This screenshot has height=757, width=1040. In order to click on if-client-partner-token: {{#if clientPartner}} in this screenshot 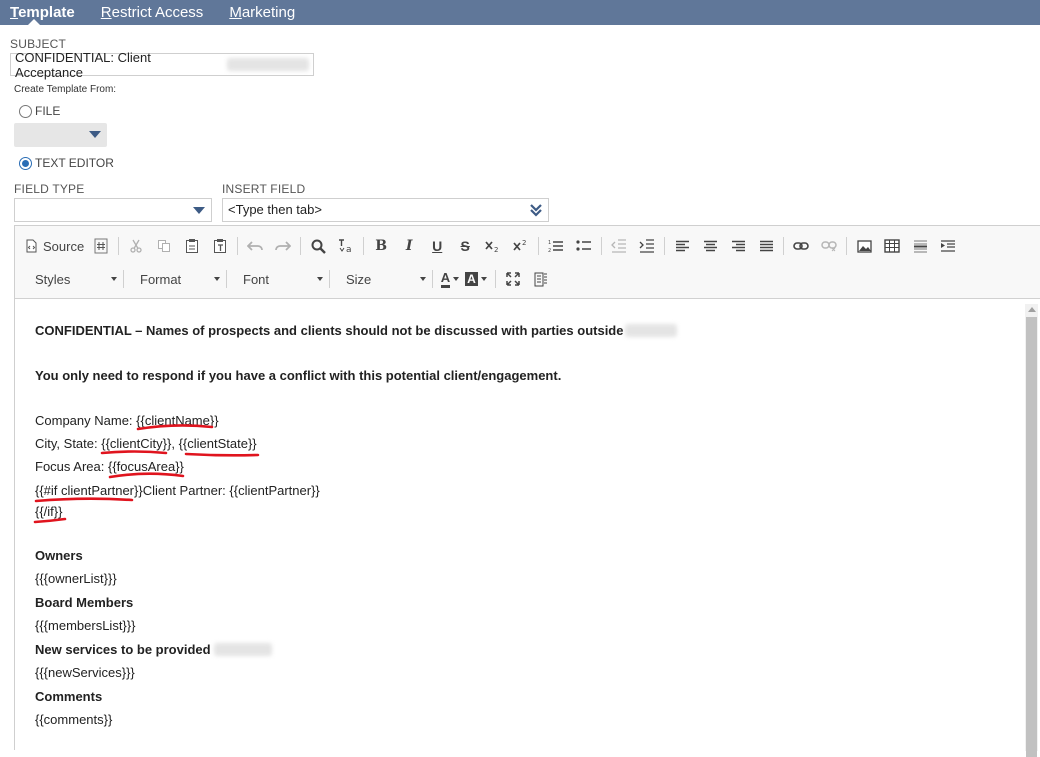, I will do `click(89, 490)`.